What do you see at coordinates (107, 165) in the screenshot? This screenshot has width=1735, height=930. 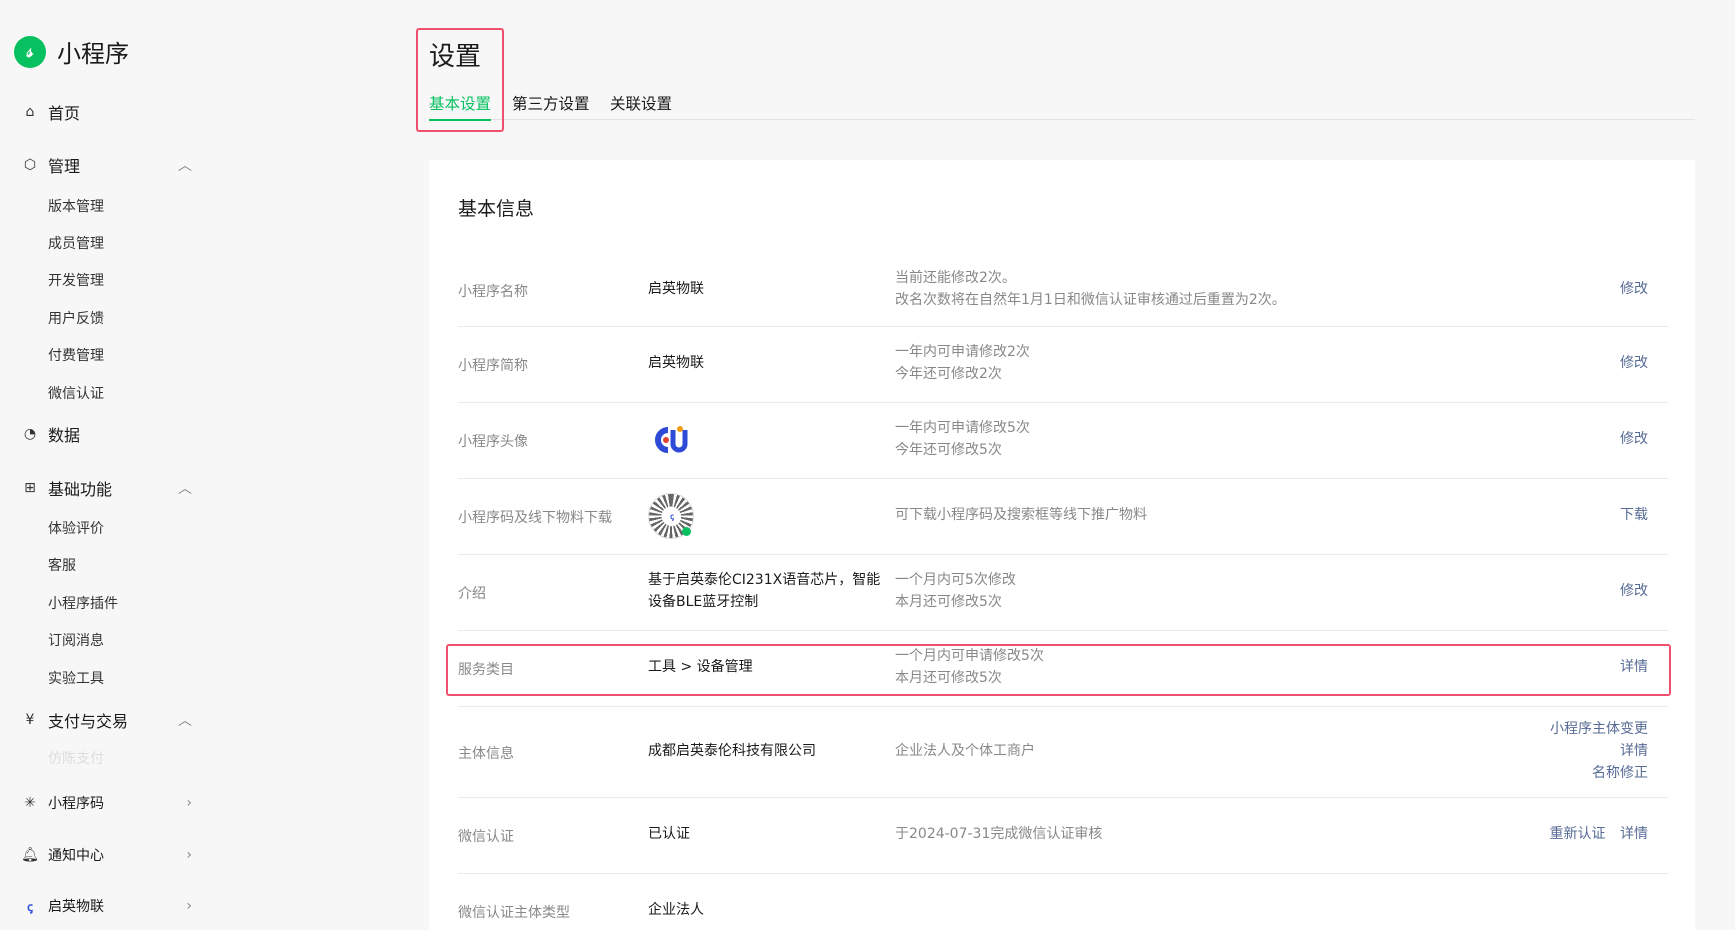 I see `sidebar-item-manage: ⬡ 管理 ︿` at bounding box center [107, 165].